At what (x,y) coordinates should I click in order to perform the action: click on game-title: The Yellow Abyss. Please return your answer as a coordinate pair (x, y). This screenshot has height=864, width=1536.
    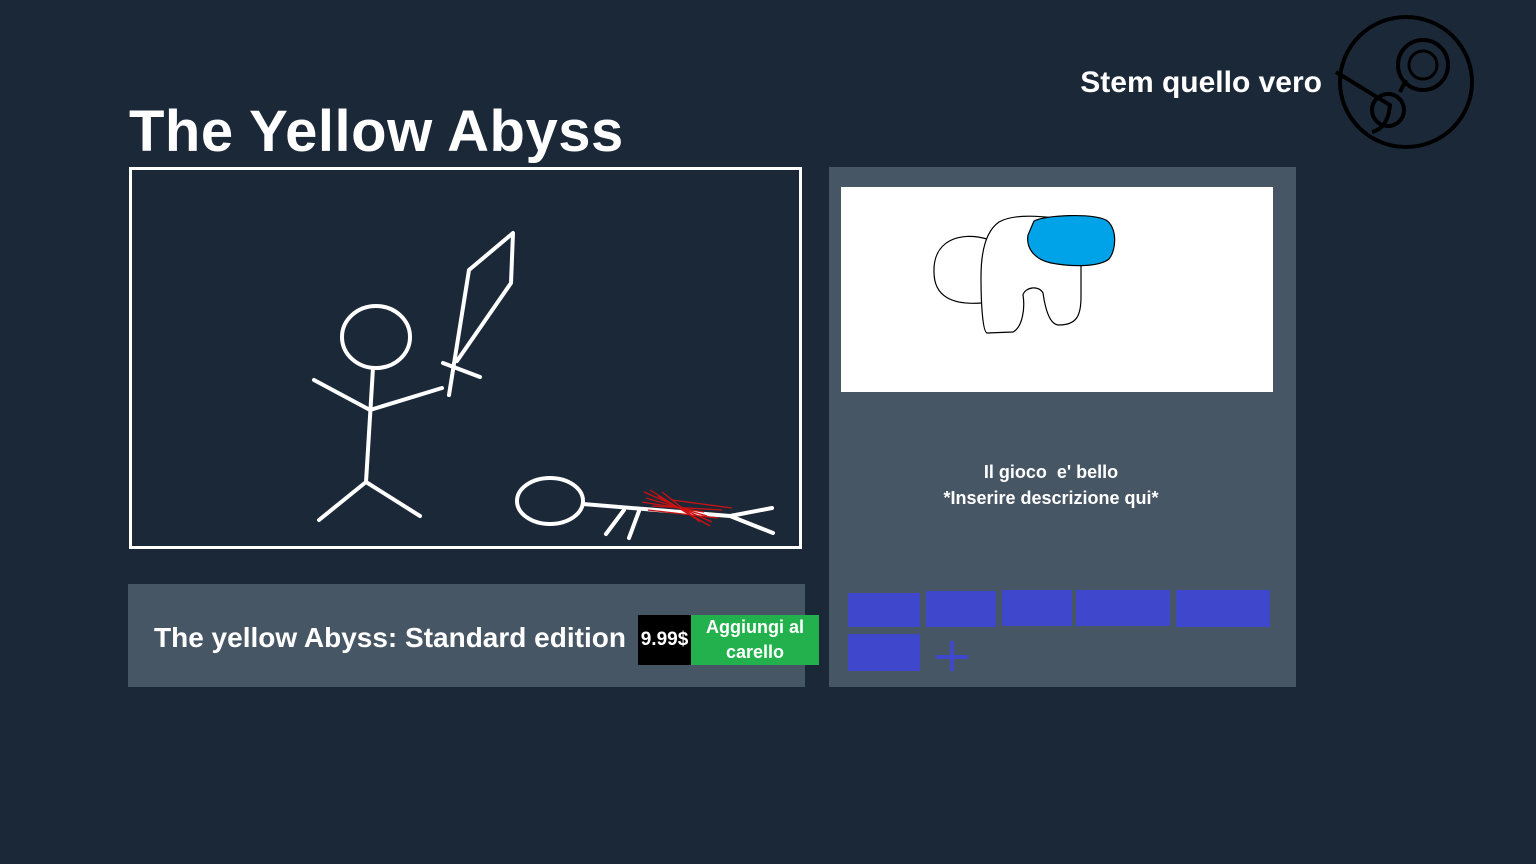
    Looking at the image, I should click on (376, 131).